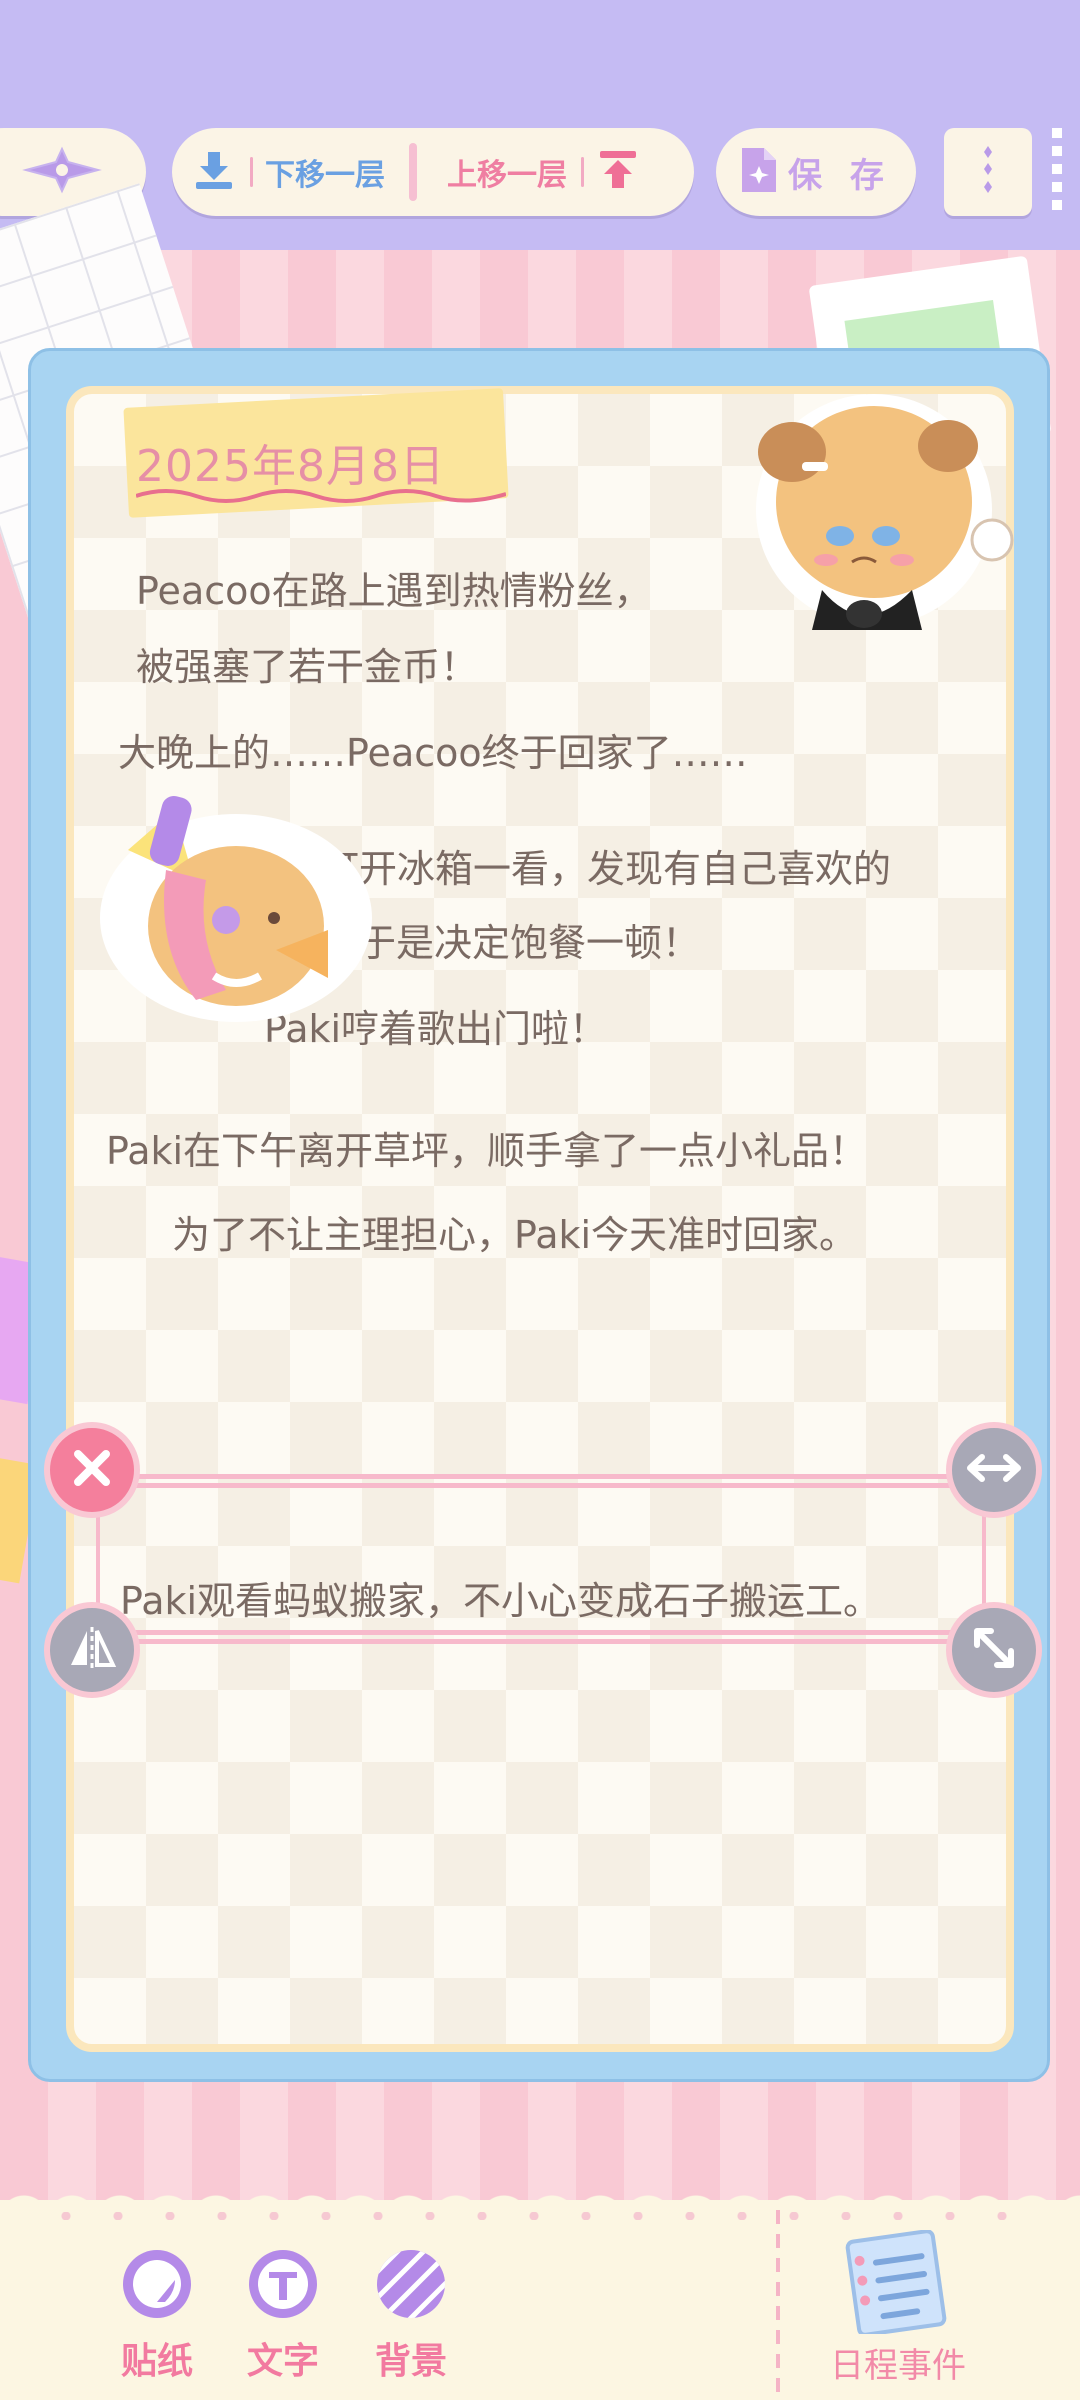 This screenshot has height=2400, width=1080. Describe the element at coordinates (892, 525) in the screenshot. I see `puppy-character-sticker` at that location.